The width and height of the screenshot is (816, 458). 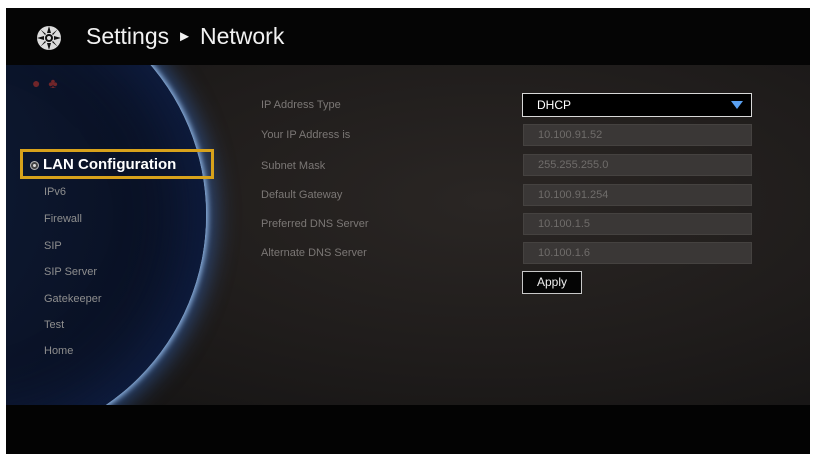 What do you see at coordinates (53, 246) in the screenshot?
I see `sidebar-item-sip: SIP` at bounding box center [53, 246].